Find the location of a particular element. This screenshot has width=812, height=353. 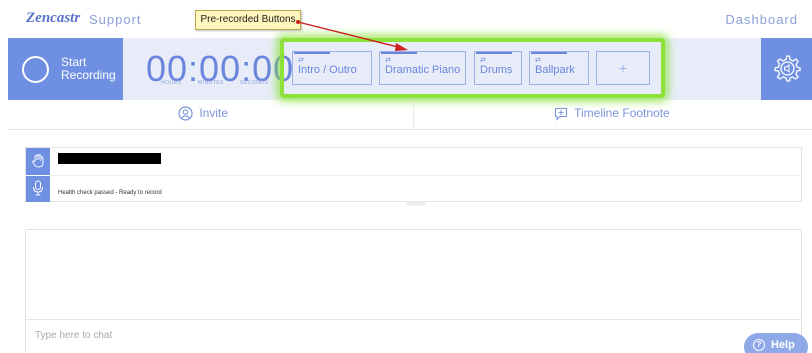

invite-button: Invite is located at coordinates (203, 113).